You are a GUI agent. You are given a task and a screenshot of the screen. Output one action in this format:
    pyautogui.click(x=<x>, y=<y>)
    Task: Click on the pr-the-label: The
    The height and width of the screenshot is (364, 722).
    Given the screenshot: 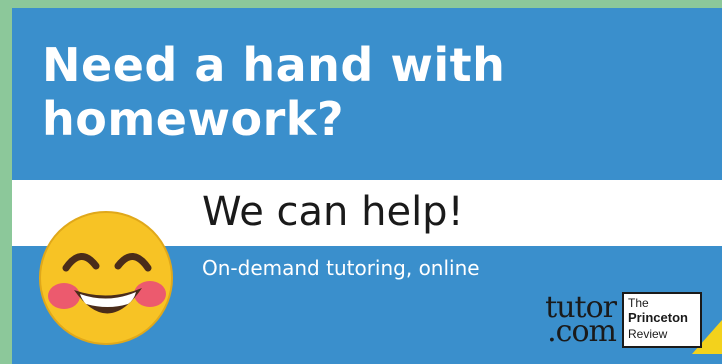 What is the action you would take?
    pyautogui.click(x=638, y=303)
    